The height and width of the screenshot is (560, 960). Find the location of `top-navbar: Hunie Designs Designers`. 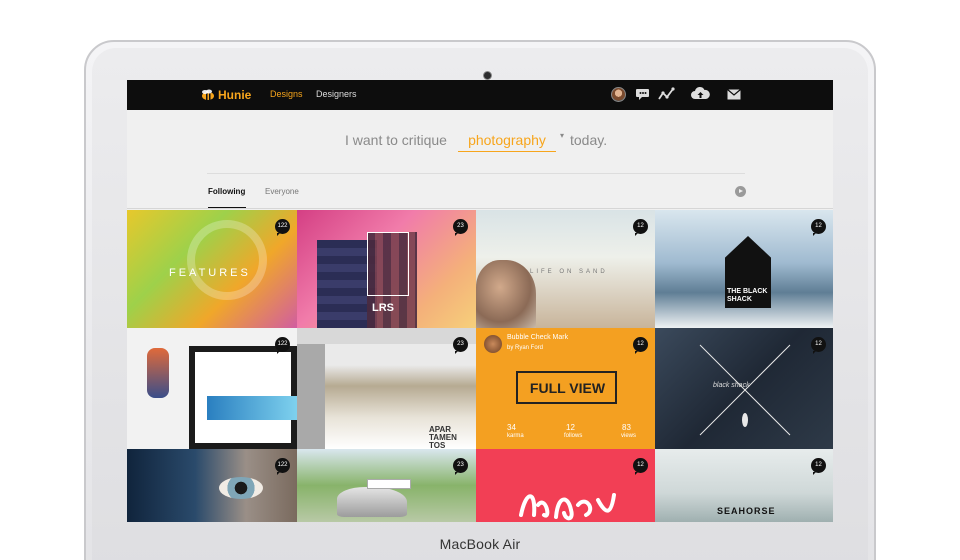

top-navbar: Hunie Designs Designers is located at coordinates (480, 95).